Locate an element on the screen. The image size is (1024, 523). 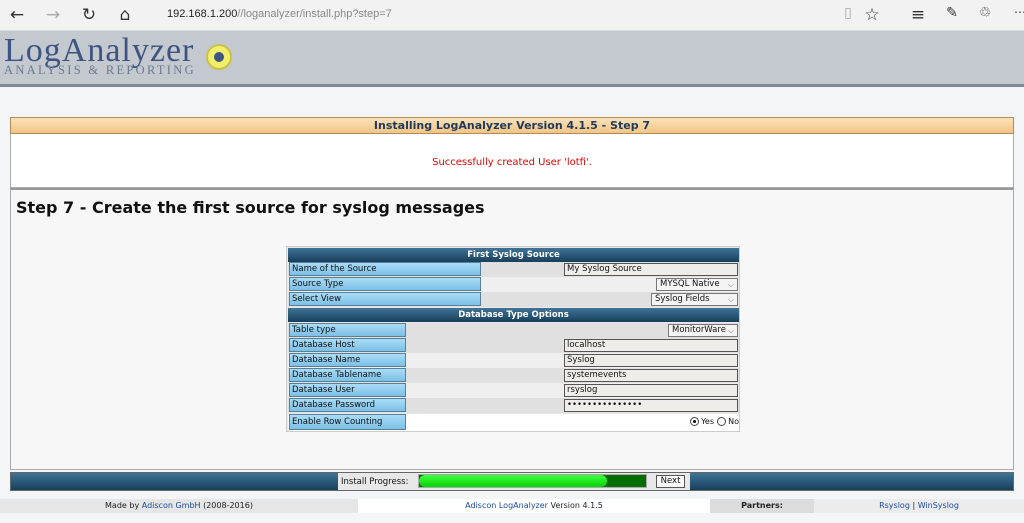
label: Database Name is located at coordinates (347, 360).